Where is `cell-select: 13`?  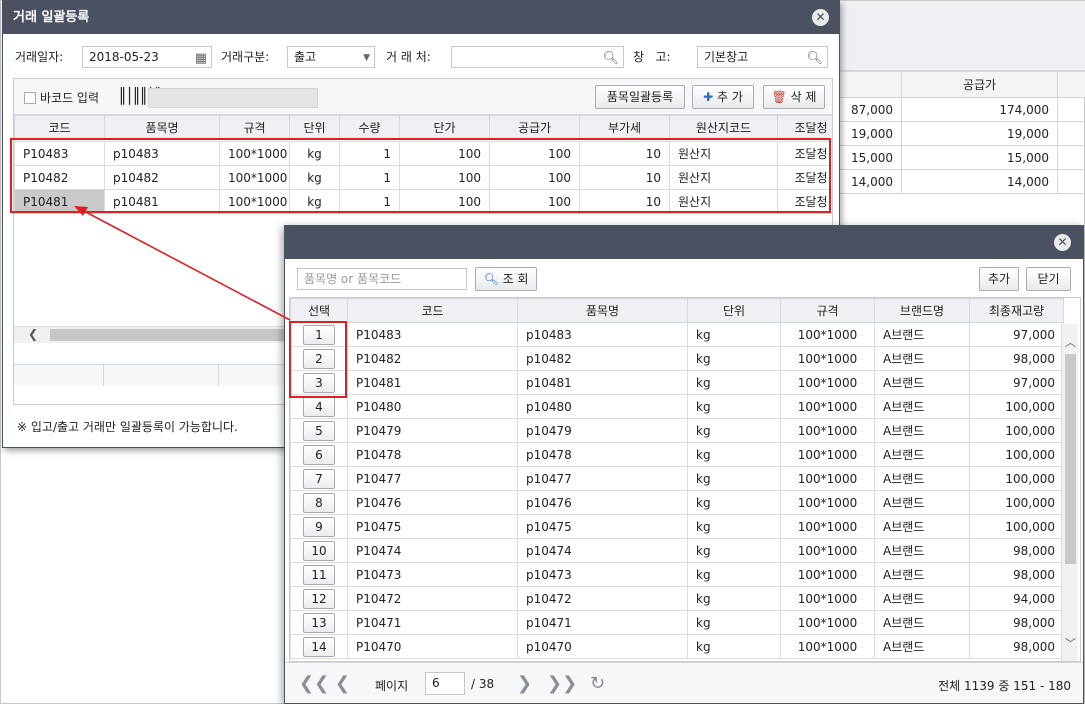 cell-select: 13 is located at coordinates (319, 622).